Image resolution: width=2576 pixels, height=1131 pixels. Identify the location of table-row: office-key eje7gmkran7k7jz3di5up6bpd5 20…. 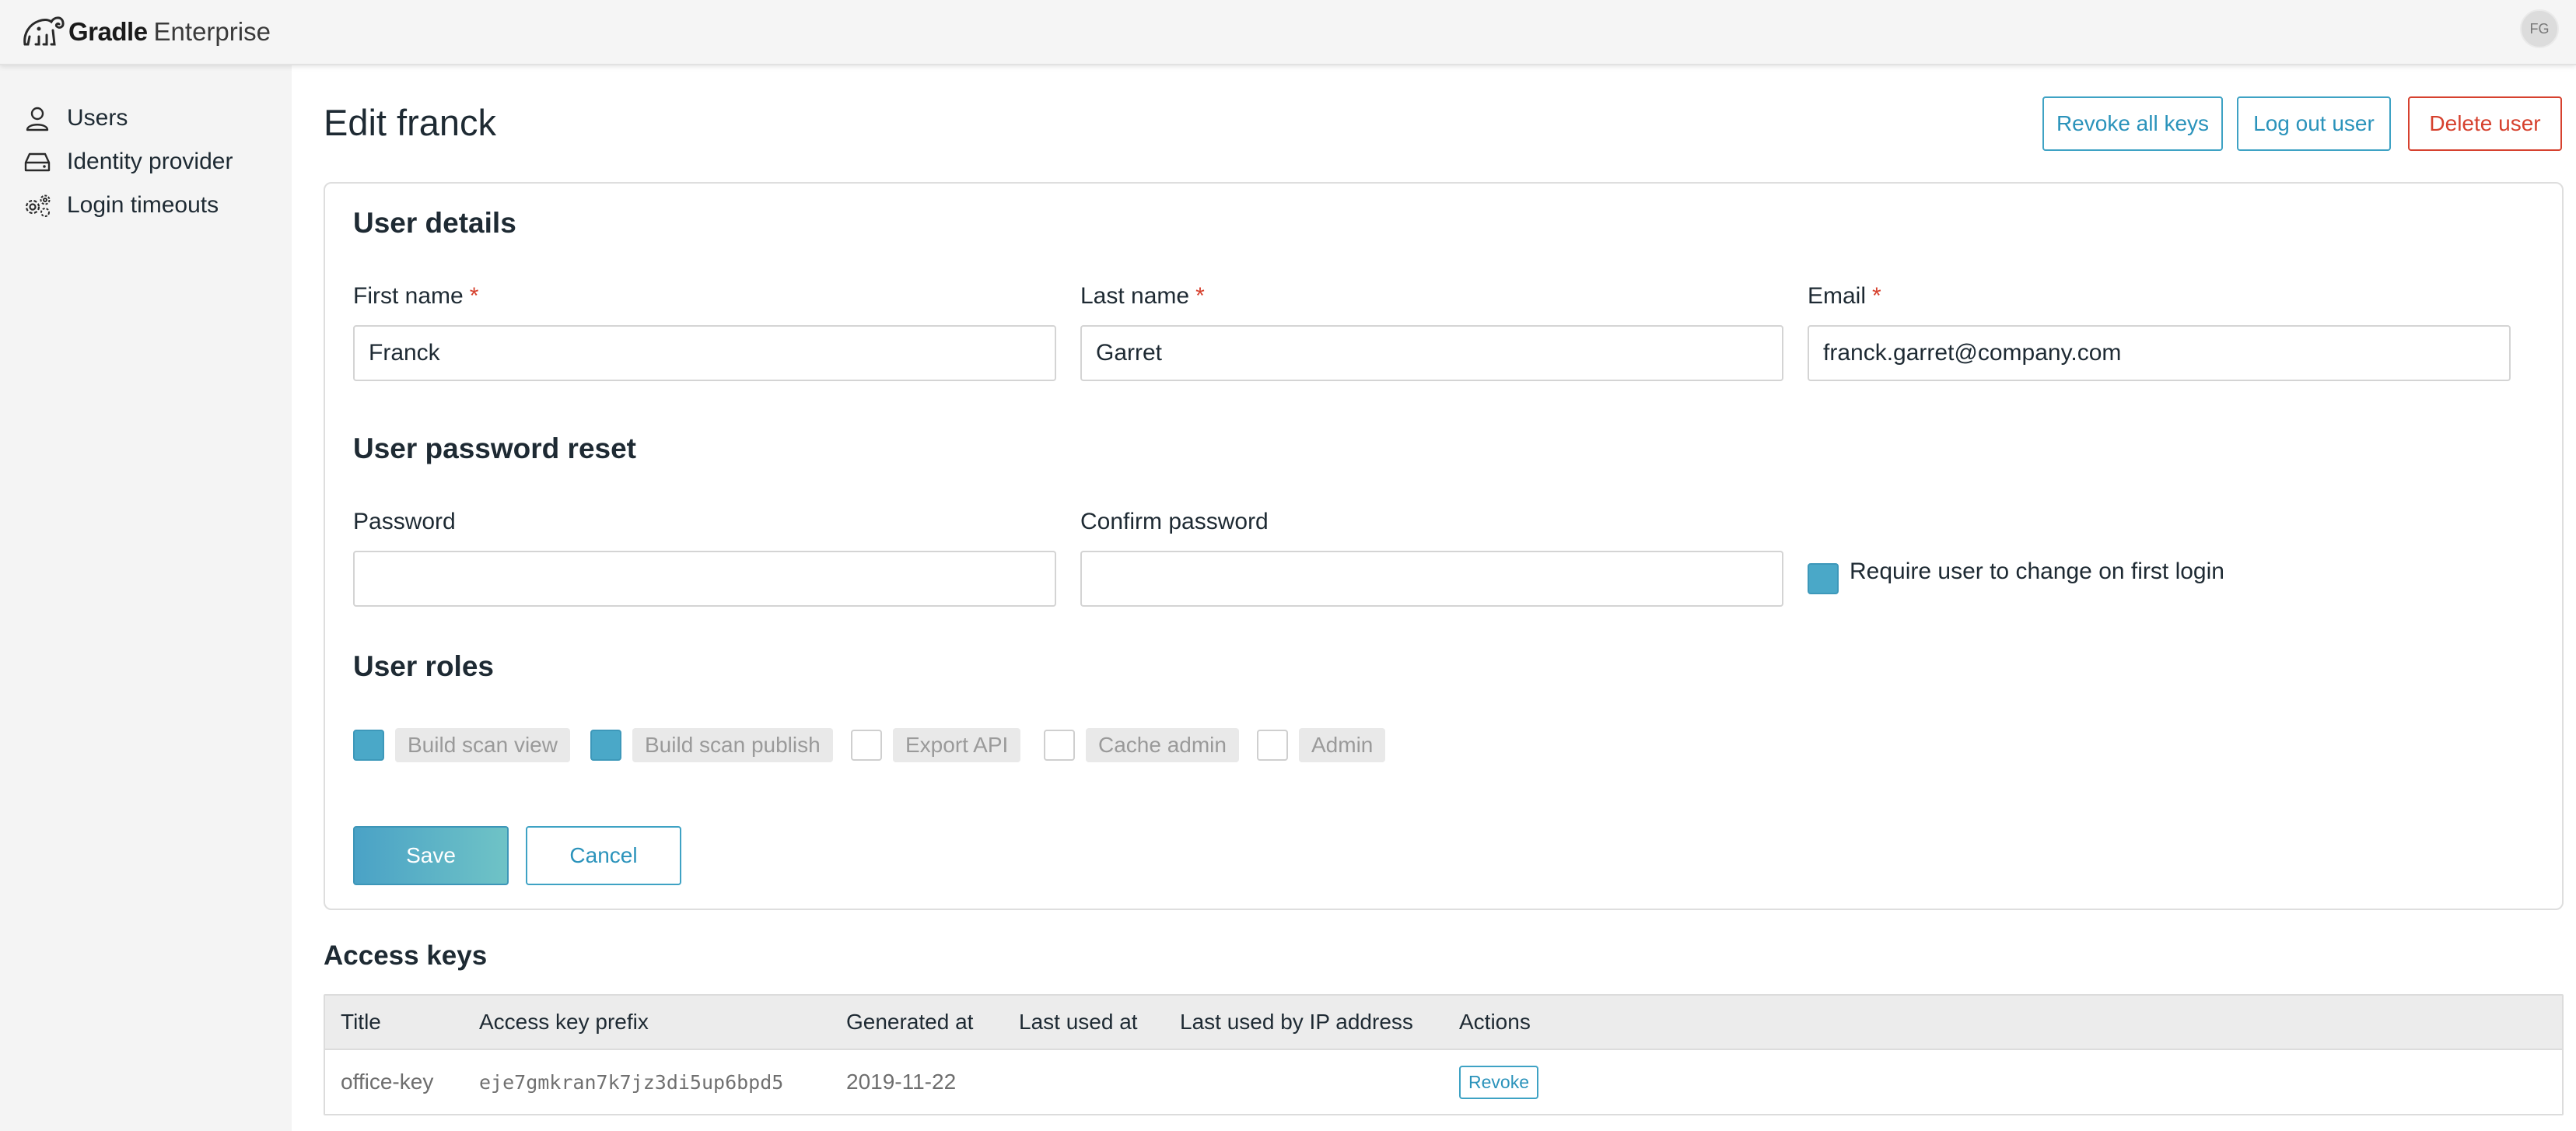
(1444, 1082).